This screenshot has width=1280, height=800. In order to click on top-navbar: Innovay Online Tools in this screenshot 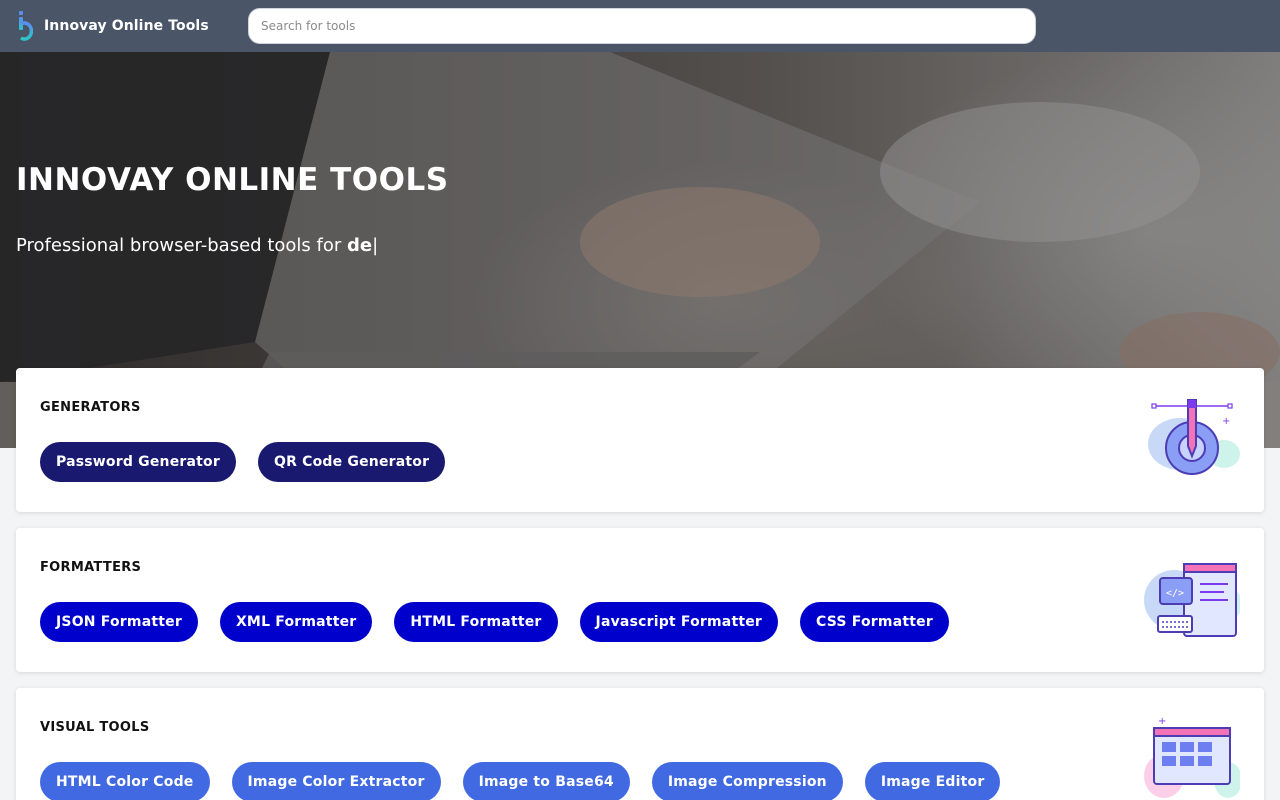, I will do `click(640, 26)`.